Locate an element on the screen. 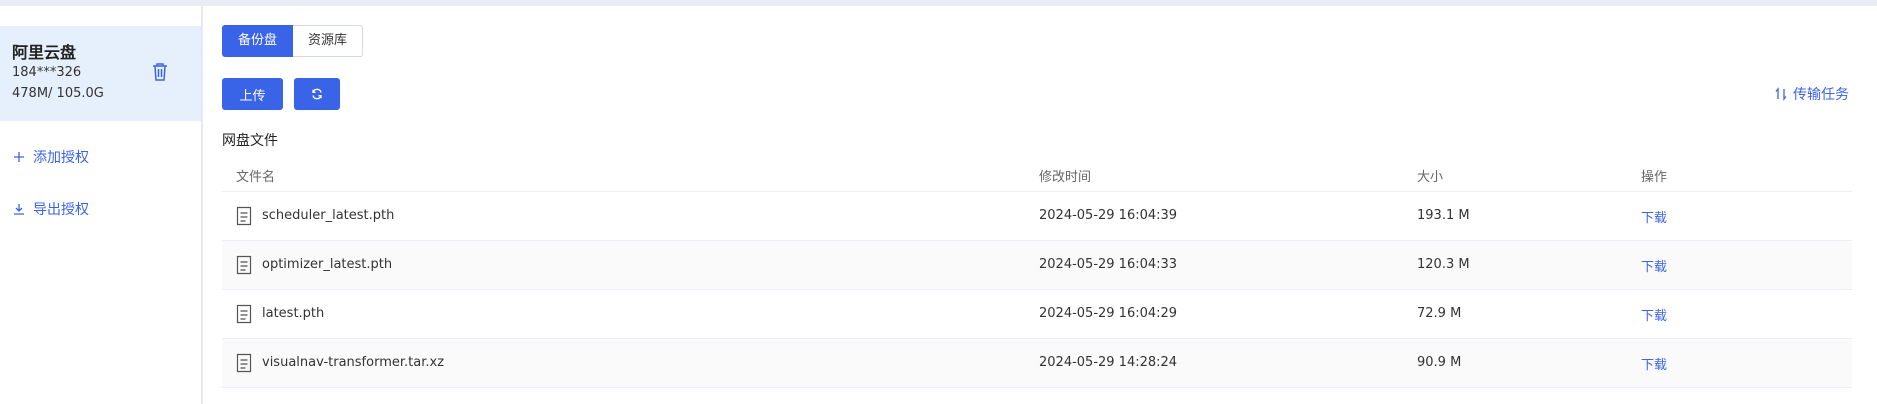 This screenshot has height=404, width=1877. refresh-button is located at coordinates (317, 94).